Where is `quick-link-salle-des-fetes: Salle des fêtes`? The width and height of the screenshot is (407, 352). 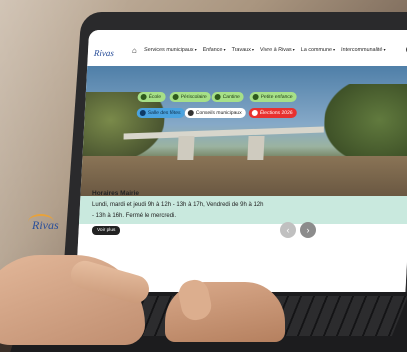 quick-link-salle-des-fetes: Salle des fêtes is located at coordinates (160, 113).